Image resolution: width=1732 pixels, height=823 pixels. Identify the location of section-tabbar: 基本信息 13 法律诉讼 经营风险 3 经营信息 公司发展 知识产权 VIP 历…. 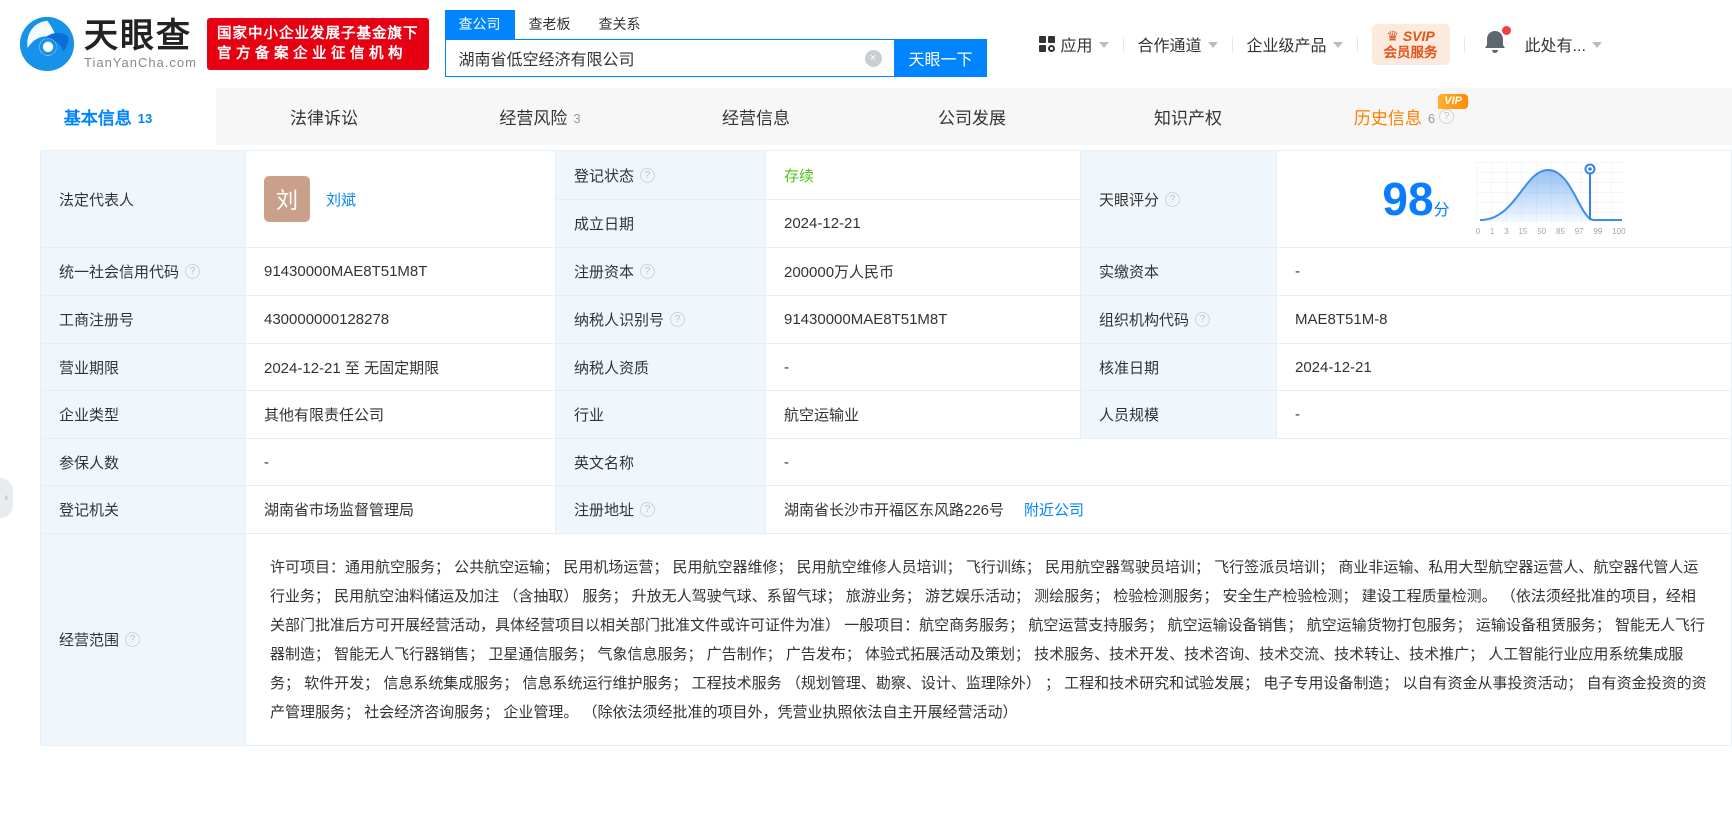
(866, 116).